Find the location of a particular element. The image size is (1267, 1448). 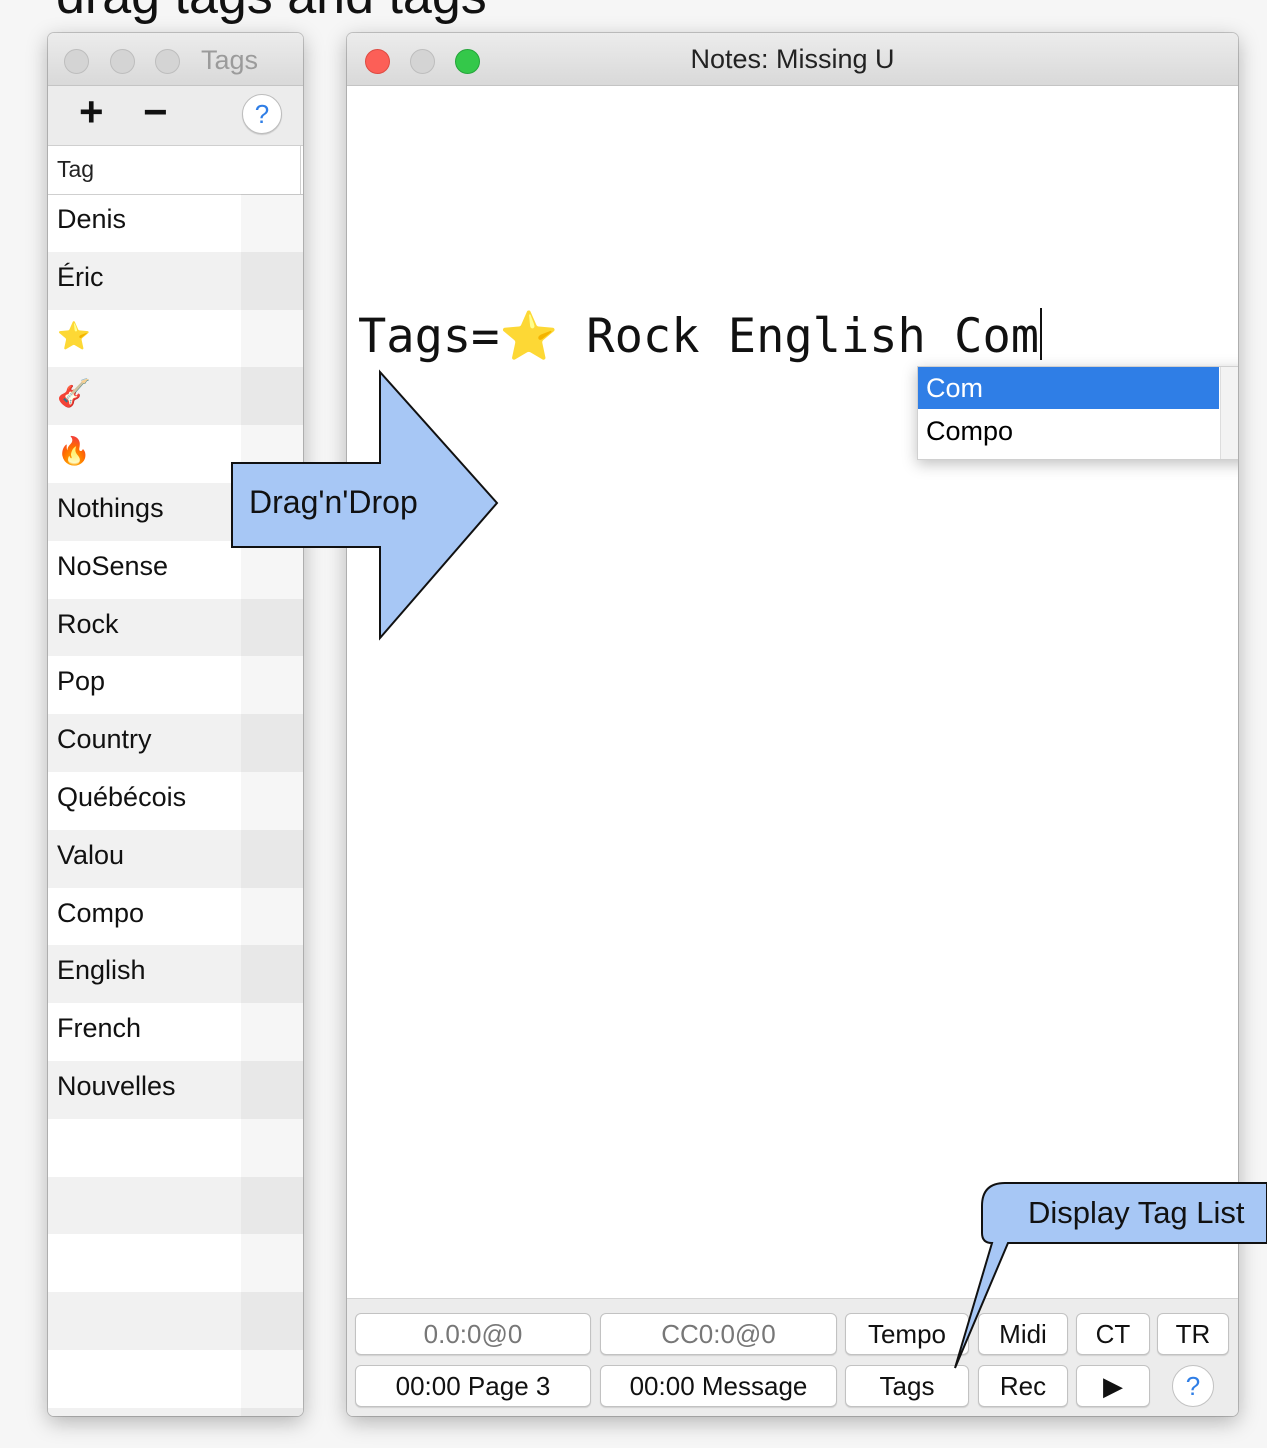

tag-list-item-label: Éric is located at coordinates (80, 276).